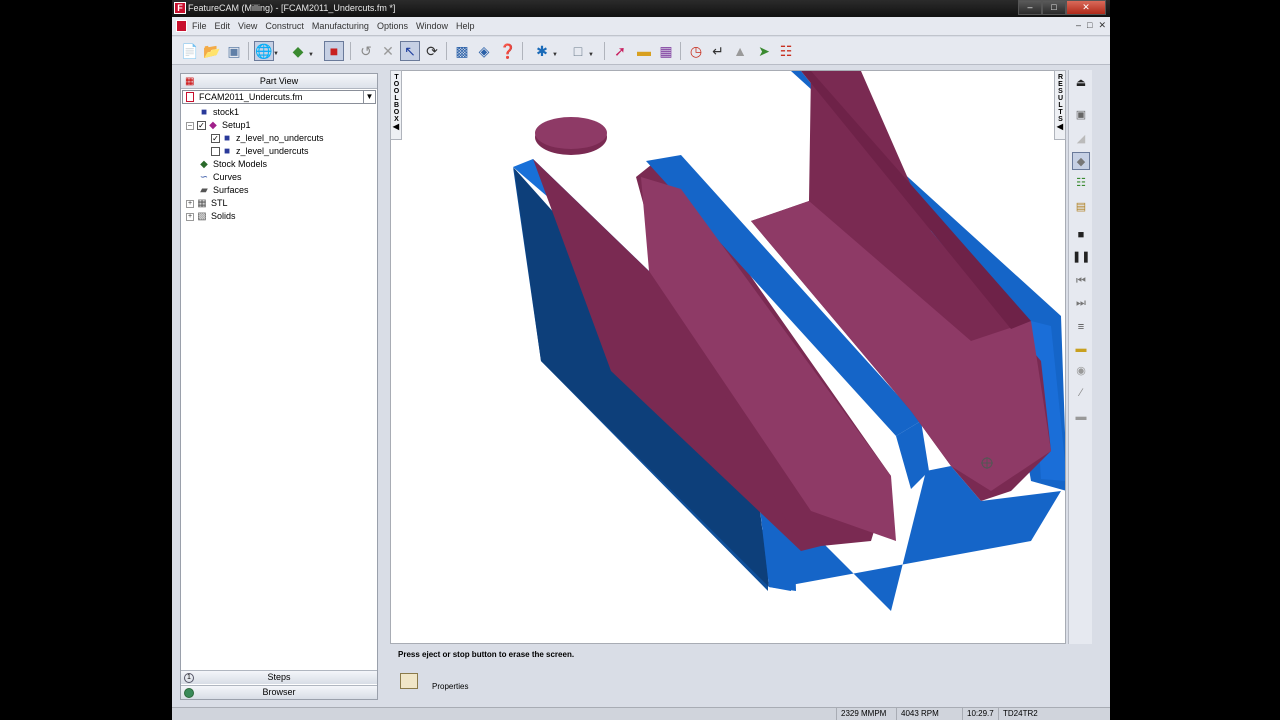 Image resolution: width=1280 pixels, height=720 pixels. What do you see at coordinates (220, 177) in the screenshot?
I see `tree-item-curves: ∽ Curves` at bounding box center [220, 177].